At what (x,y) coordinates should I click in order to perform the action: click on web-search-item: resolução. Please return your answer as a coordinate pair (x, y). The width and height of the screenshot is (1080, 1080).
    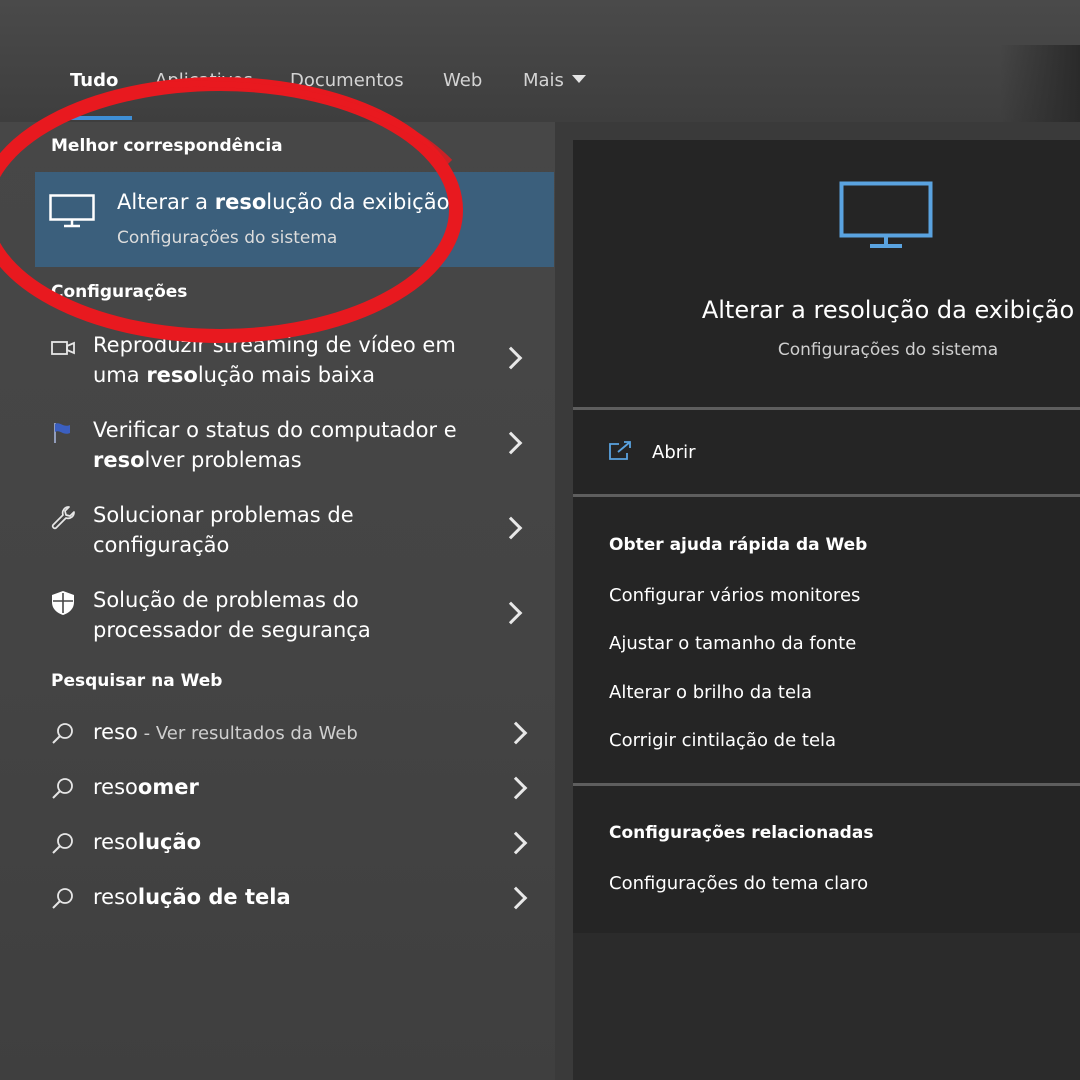
    Looking at the image, I should click on (294, 844).